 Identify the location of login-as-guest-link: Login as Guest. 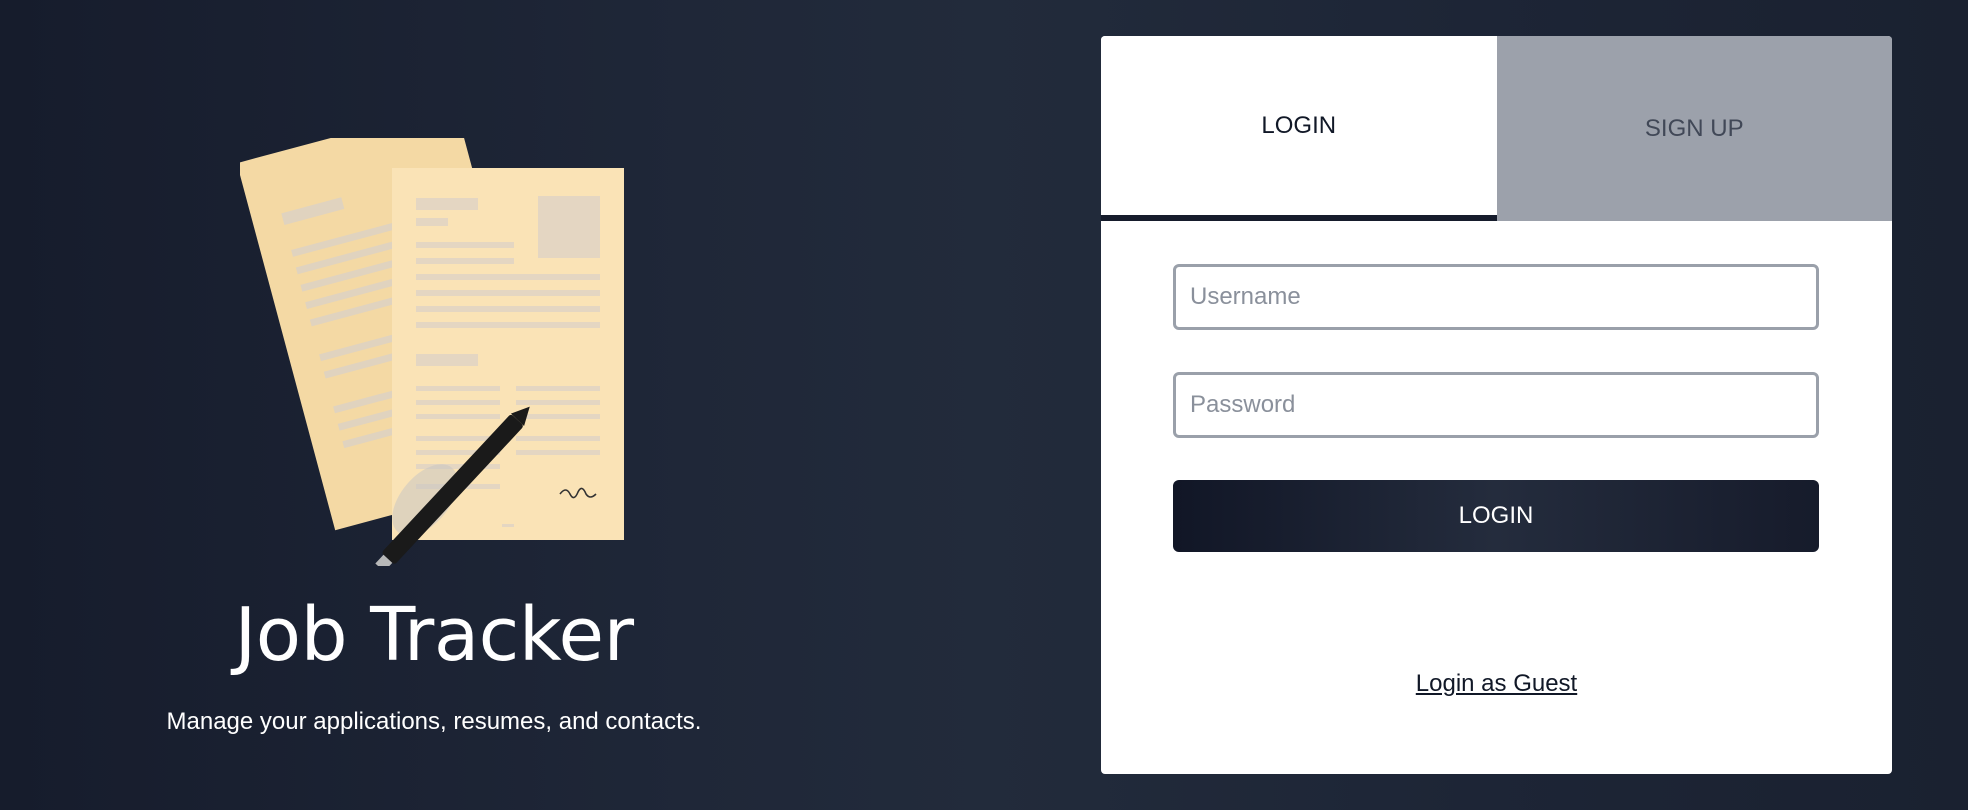
(1496, 684).